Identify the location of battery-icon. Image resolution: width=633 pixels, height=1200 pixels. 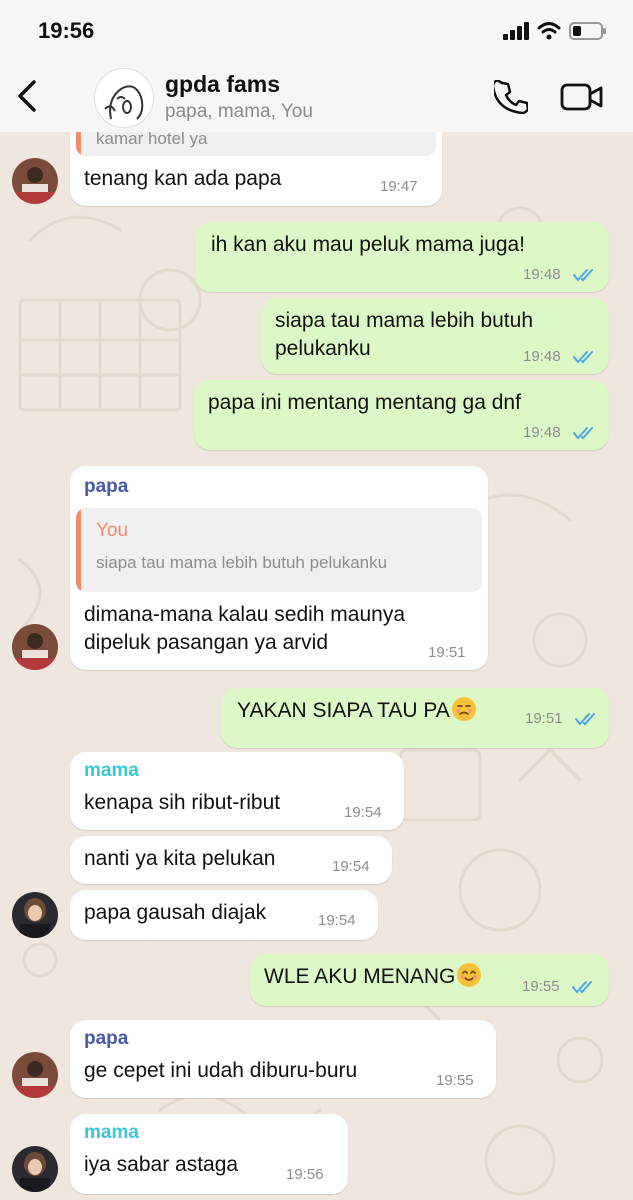
(587, 31).